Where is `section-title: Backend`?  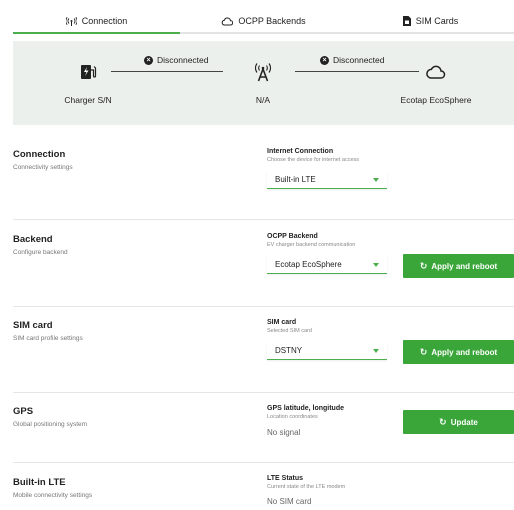 section-title: Backend is located at coordinates (33, 239).